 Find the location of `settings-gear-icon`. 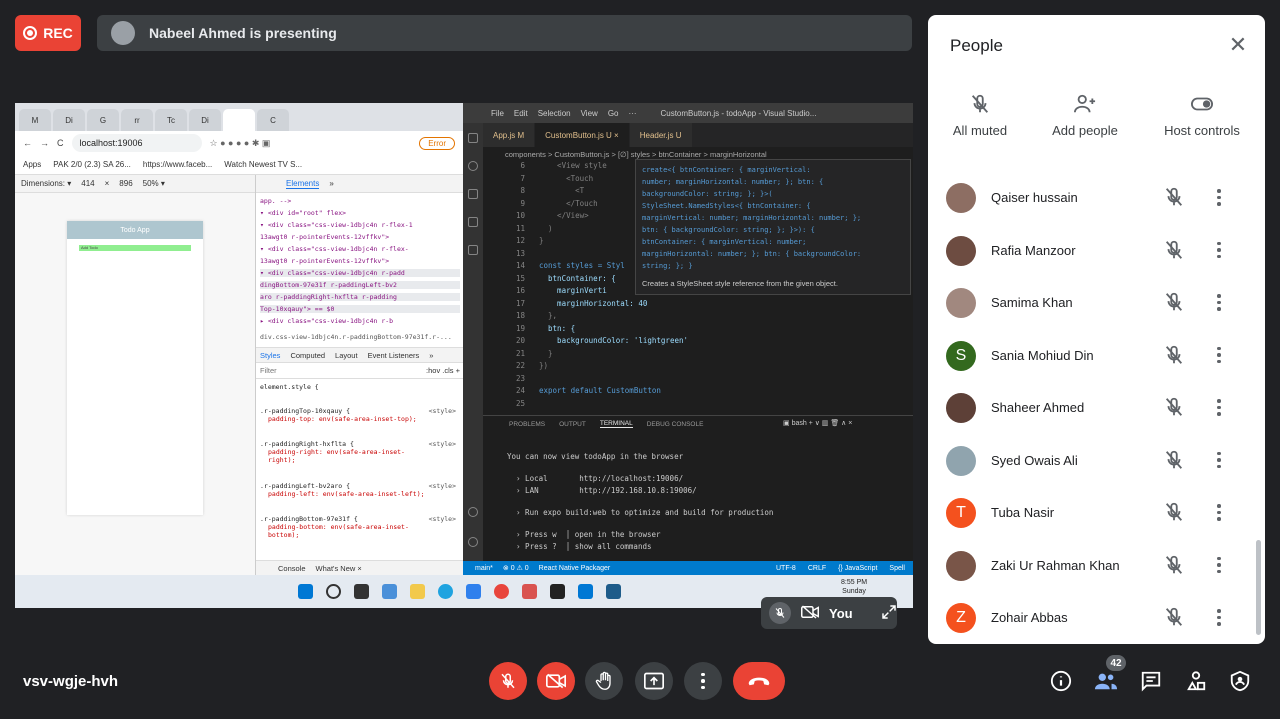

settings-gear-icon is located at coordinates (473, 542).